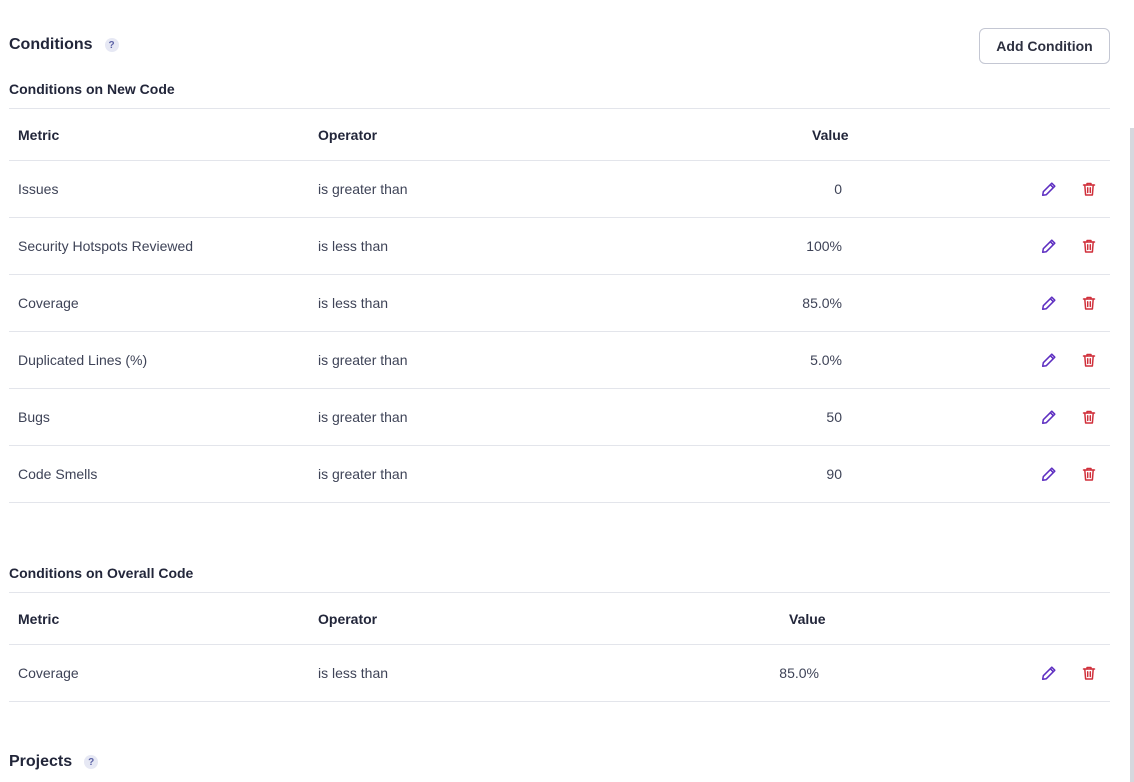  What do you see at coordinates (1132, 455) in the screenshot?
I see `page-scrollbar` at bounding box center [1132, 455].